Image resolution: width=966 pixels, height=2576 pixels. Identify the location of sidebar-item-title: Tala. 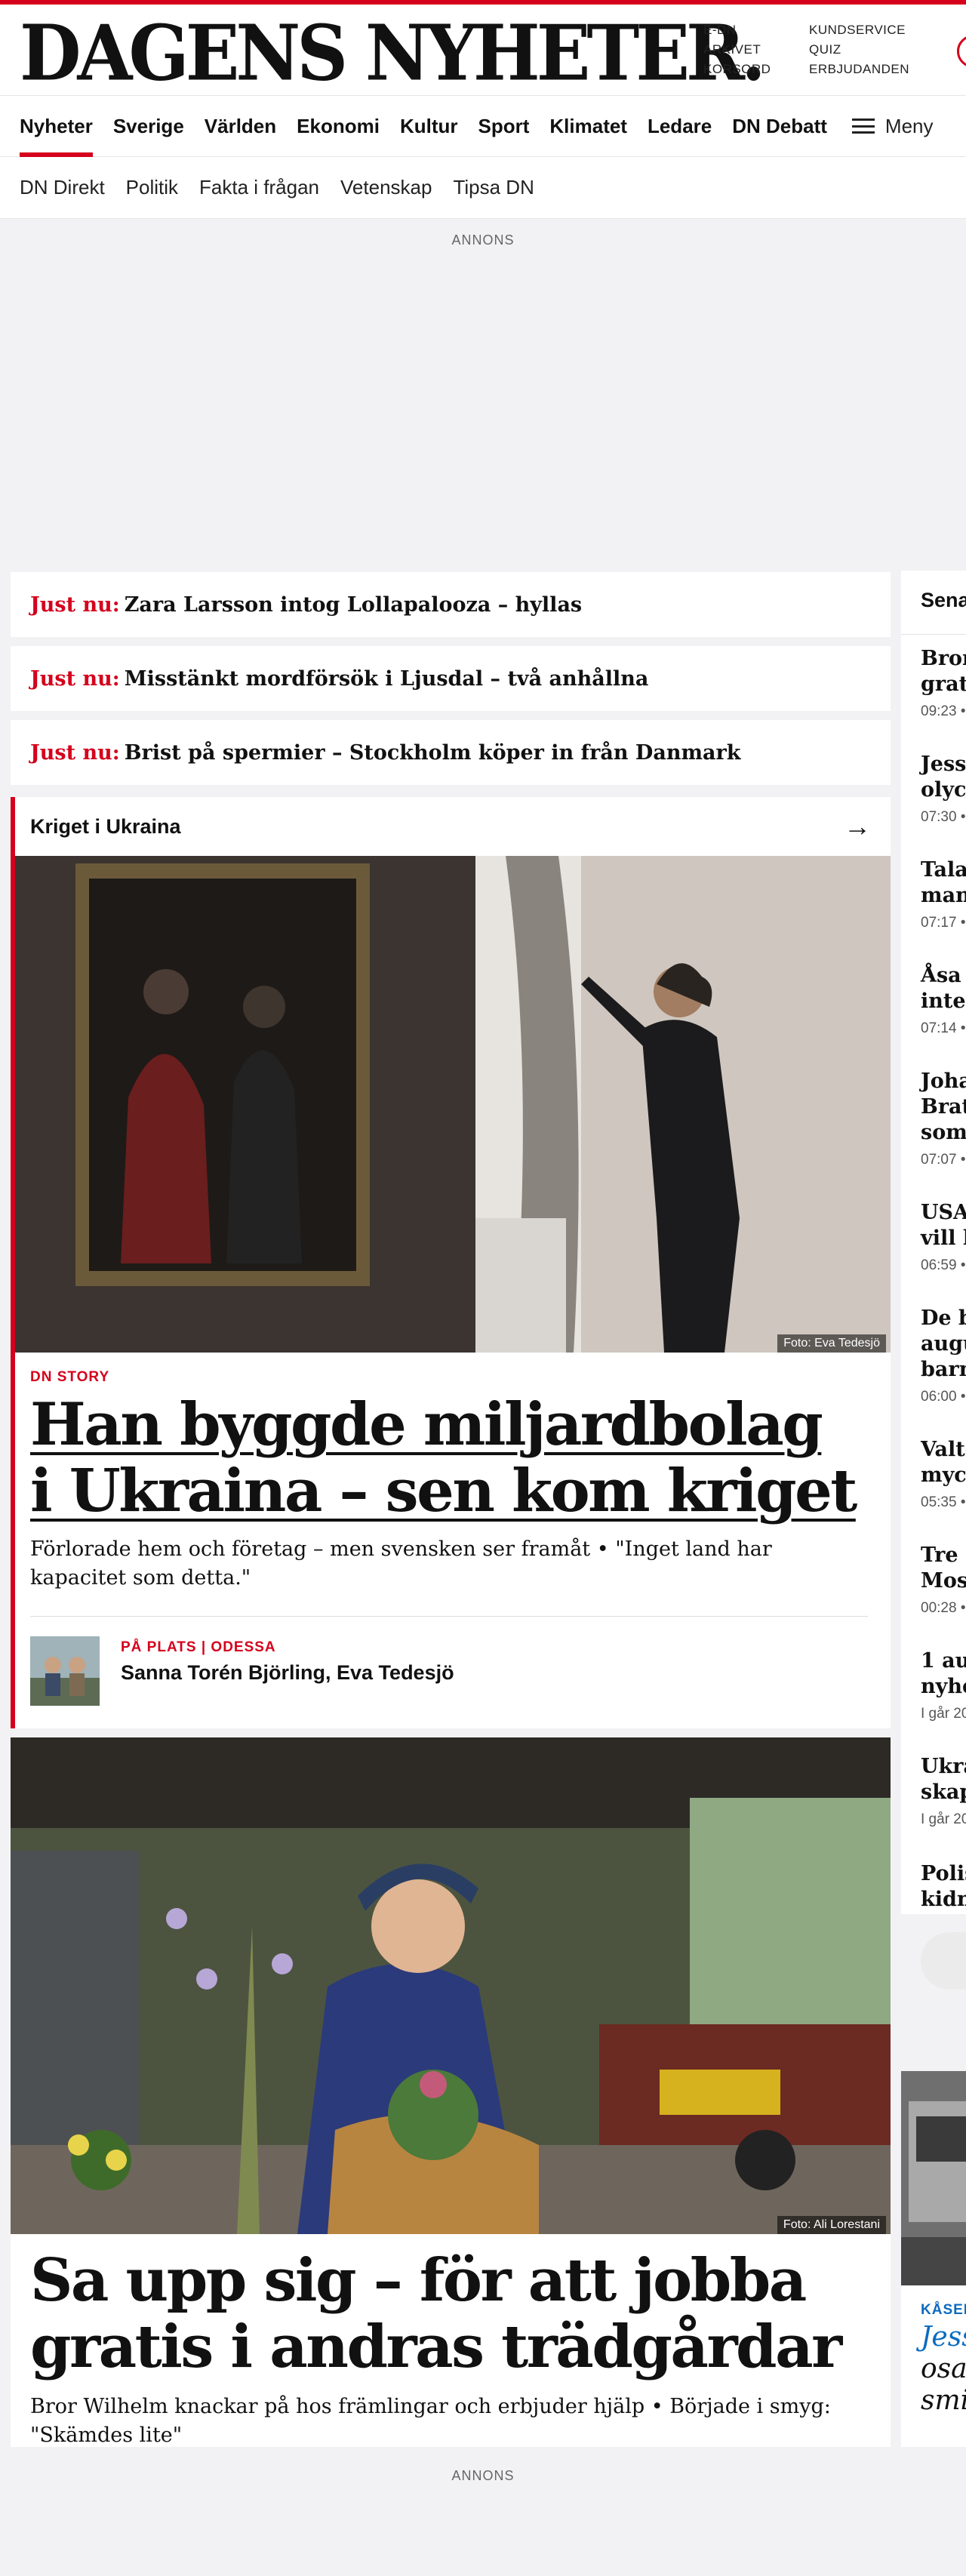
(943, 870).